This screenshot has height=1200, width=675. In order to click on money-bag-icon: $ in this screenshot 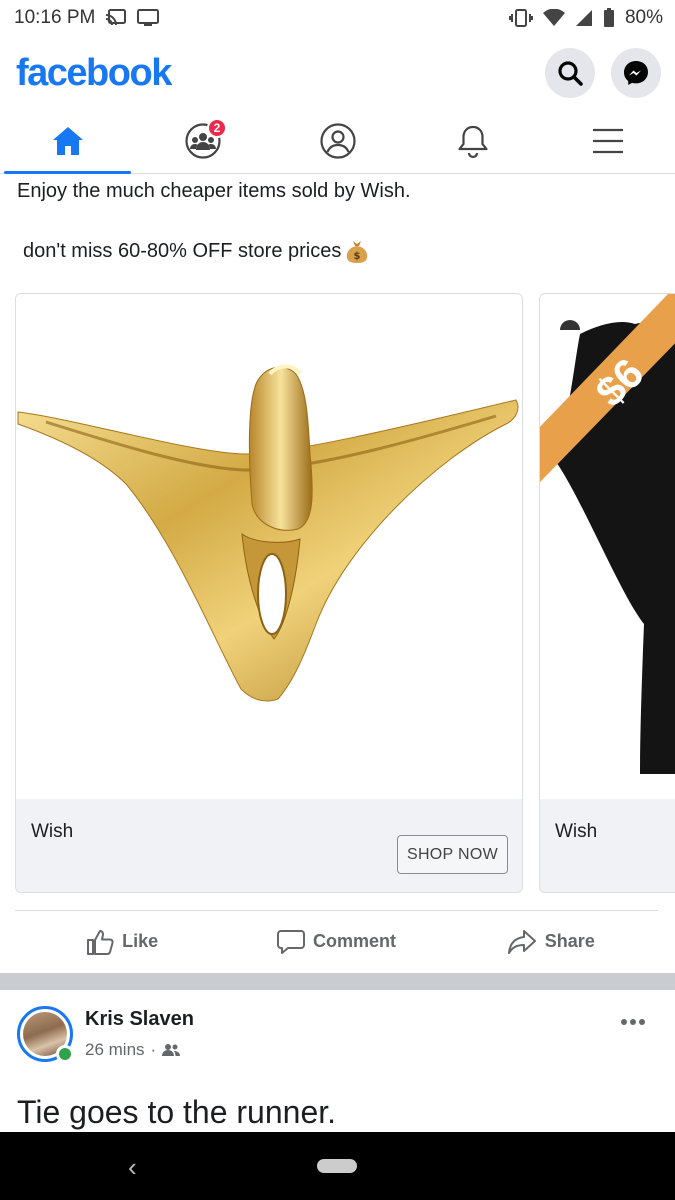, I will do `click(357, 252)`.